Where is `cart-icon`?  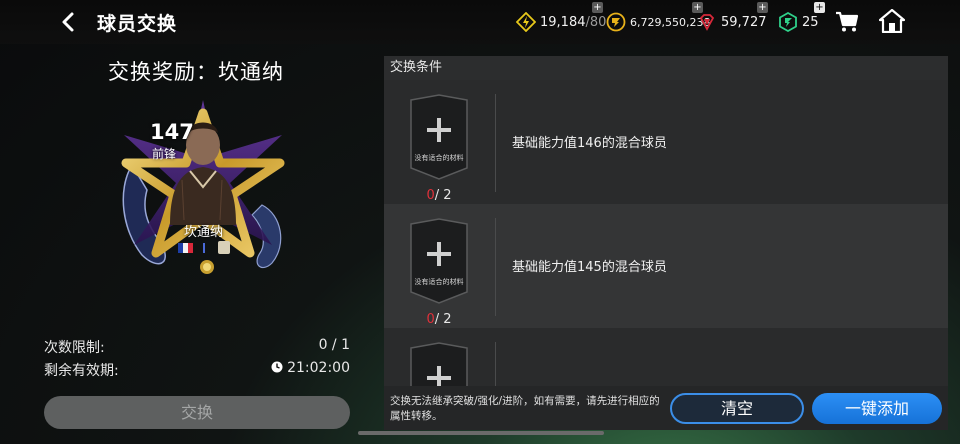 cart-icon is located at coordinates (847, 22).